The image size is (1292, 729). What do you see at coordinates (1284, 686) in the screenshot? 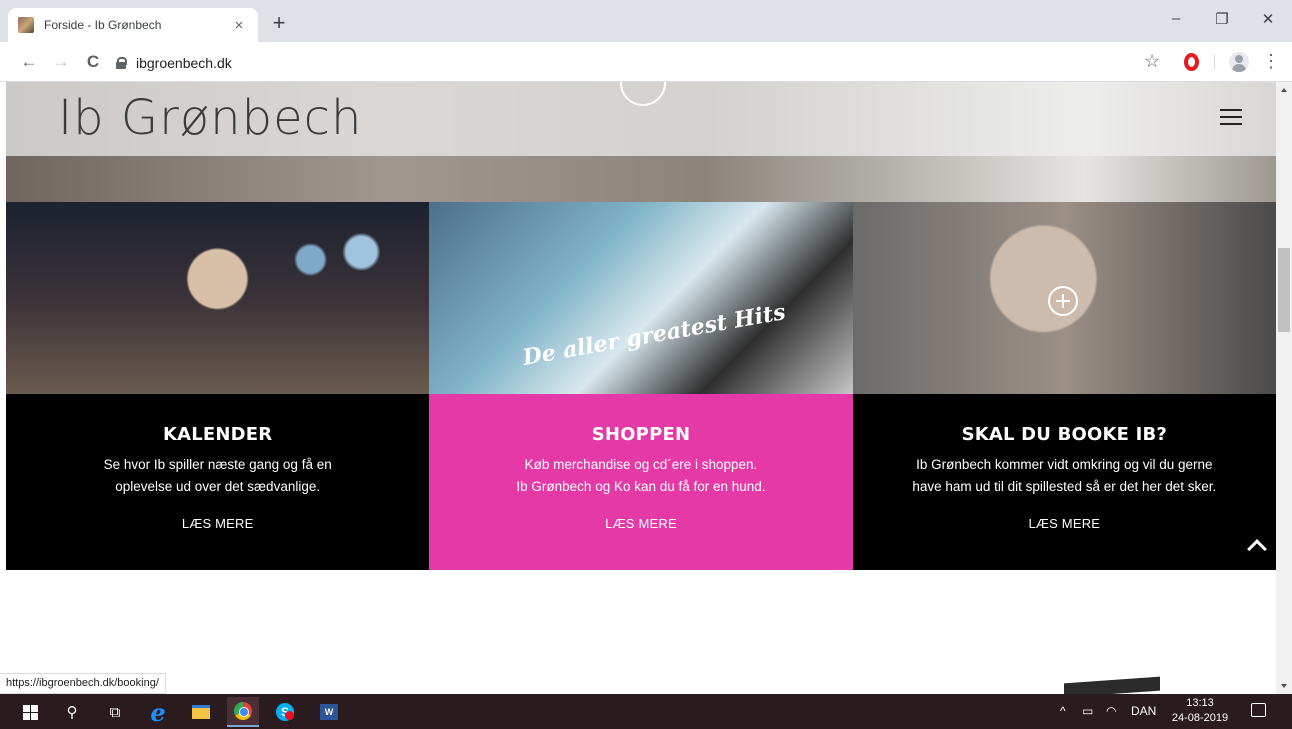
I see `scroll-down-arrow-icon` at bounding box center [1284, 686].